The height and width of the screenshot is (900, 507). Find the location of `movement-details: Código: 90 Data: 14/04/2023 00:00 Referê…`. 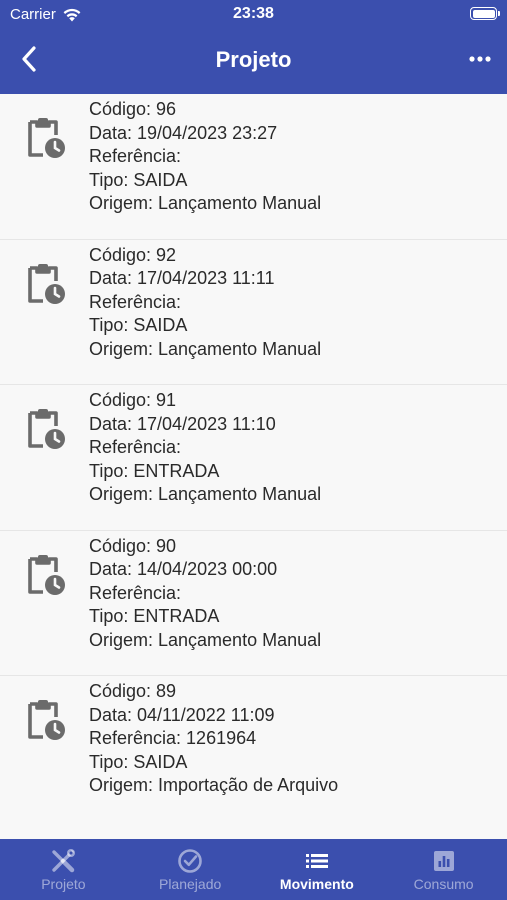

movement-details: Código: 90 Data: 14/04/2023 00:00 Referê… is located at coordinates (205, 594).